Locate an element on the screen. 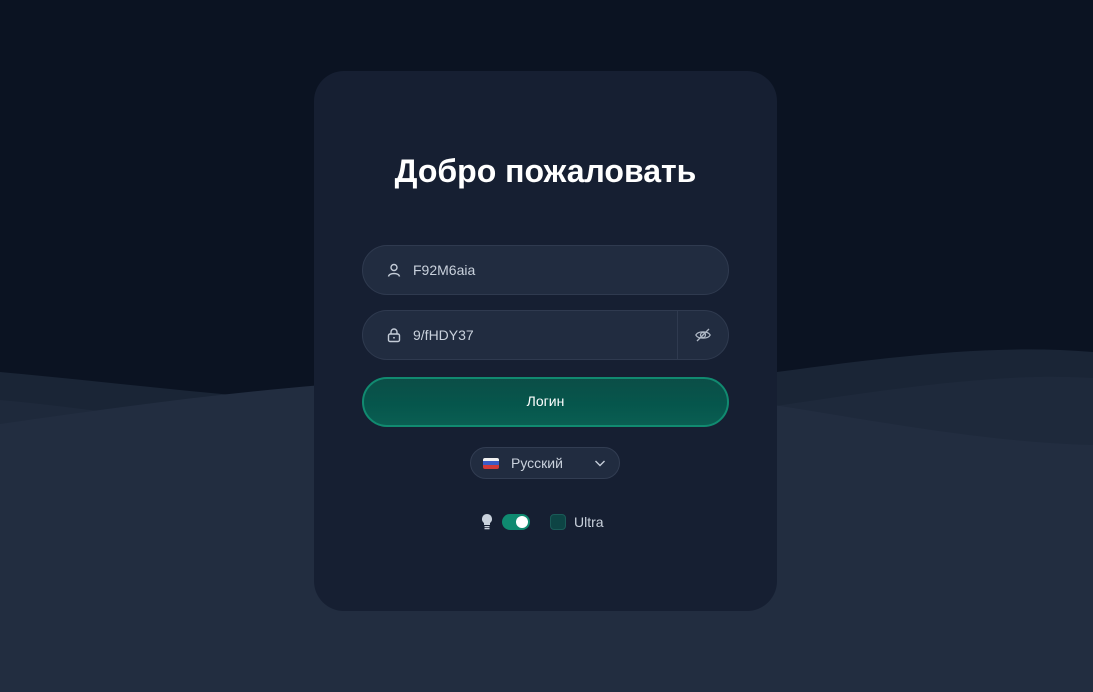  password-field is located at coordinates (545, 335).